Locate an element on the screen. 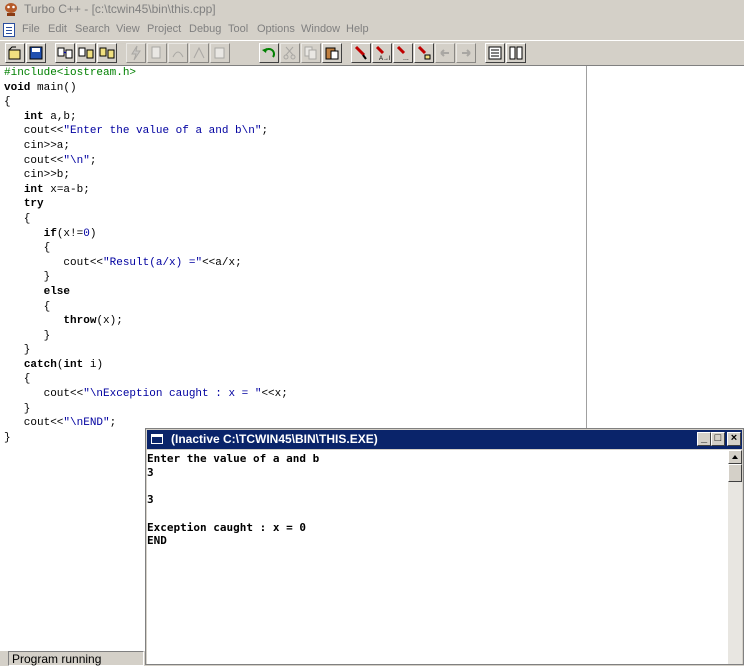  make-icon is located at coordinates (86, 53).